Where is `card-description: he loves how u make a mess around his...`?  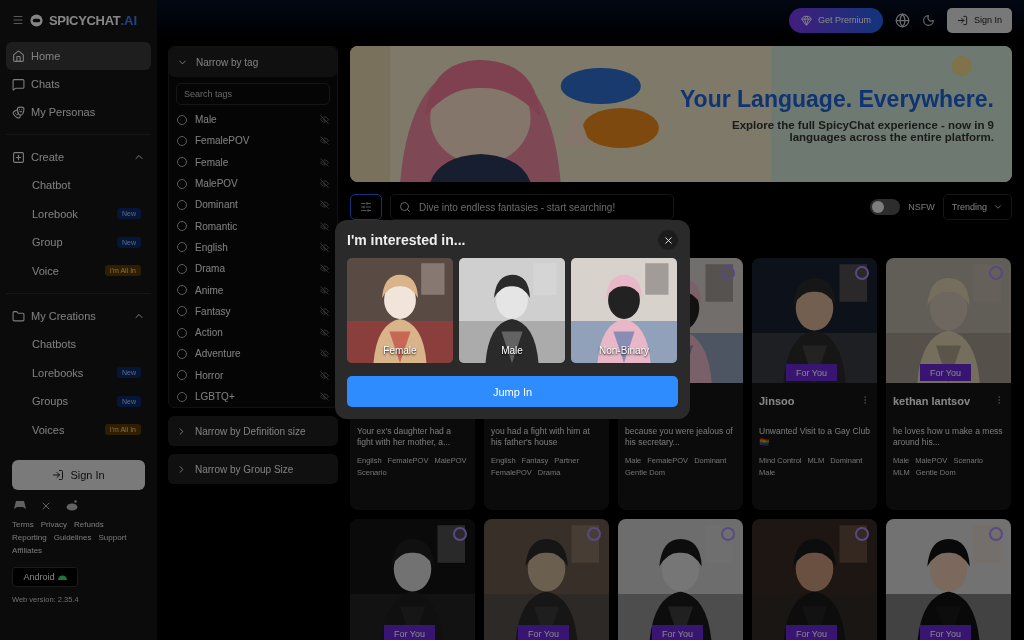
card-description: he loves how u make a mess around his... is located at coordinates (948, 437).